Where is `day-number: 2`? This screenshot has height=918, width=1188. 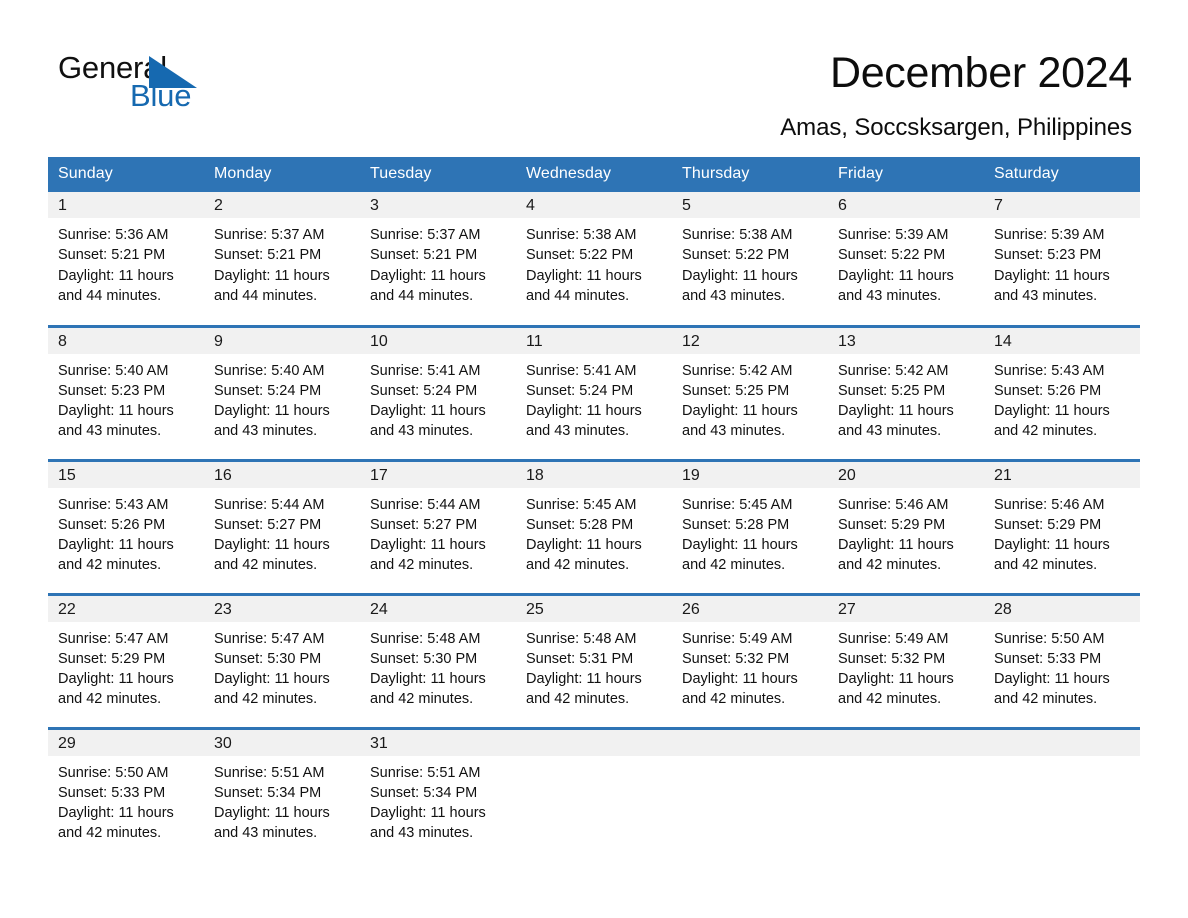
day-number: 2 is located at coordinates (282, 205).